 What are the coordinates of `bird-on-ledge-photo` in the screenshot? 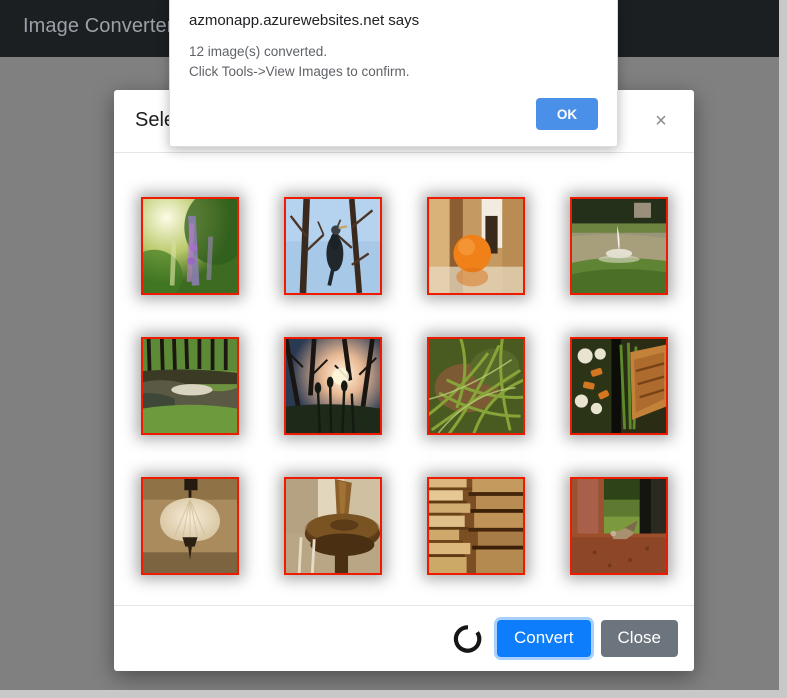 It's located at (618, 525).